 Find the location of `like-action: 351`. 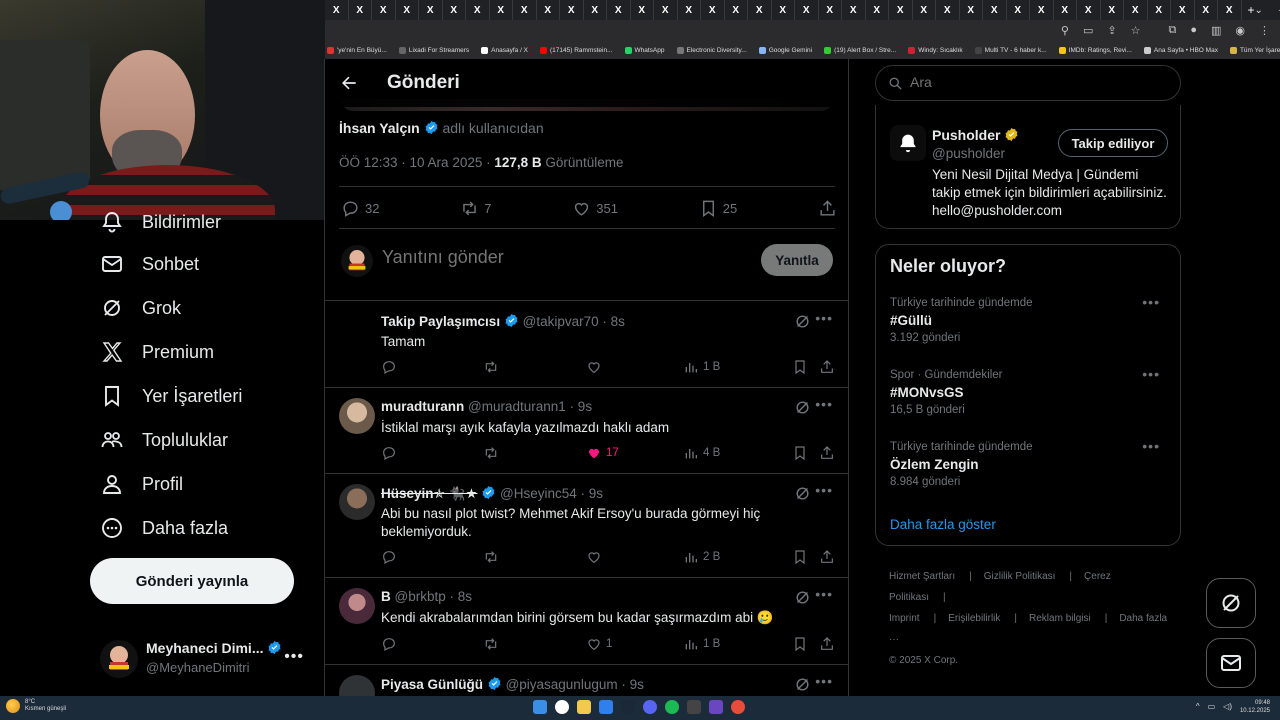

like-action: 351 is located at coordinates (595, 208).